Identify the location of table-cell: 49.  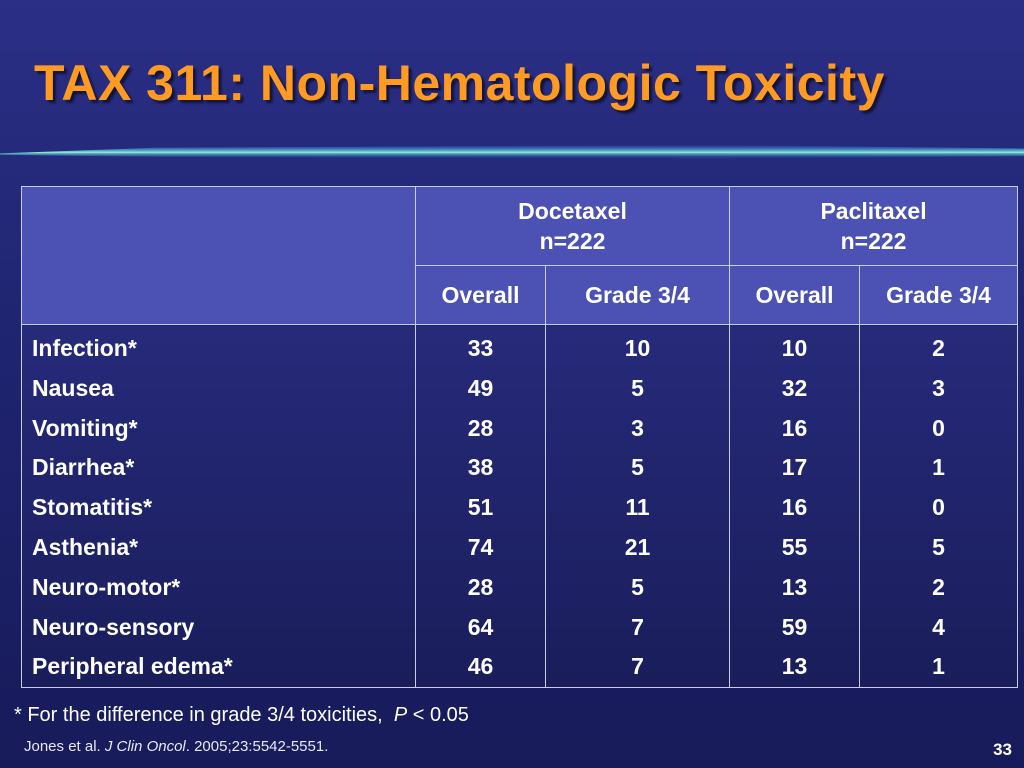
(480, 387).